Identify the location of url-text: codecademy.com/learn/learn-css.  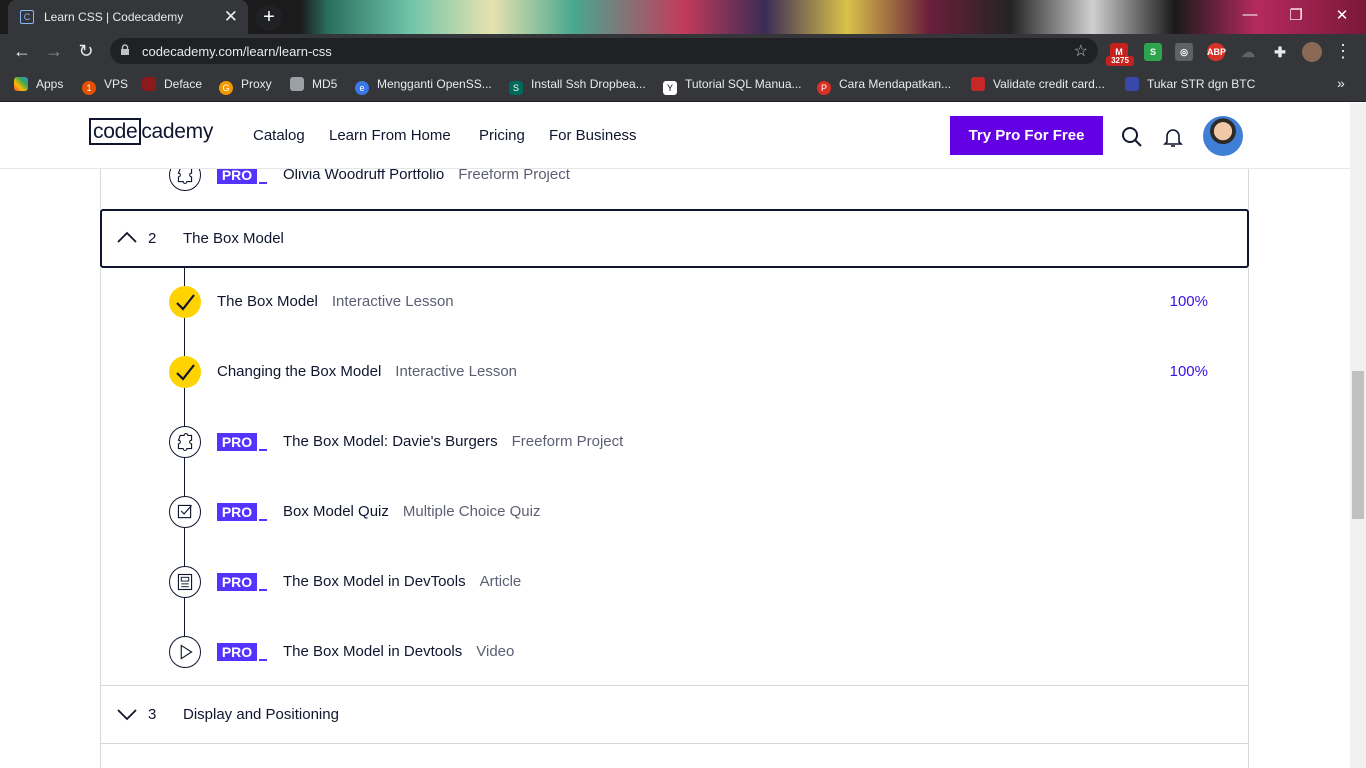
(237, 51).